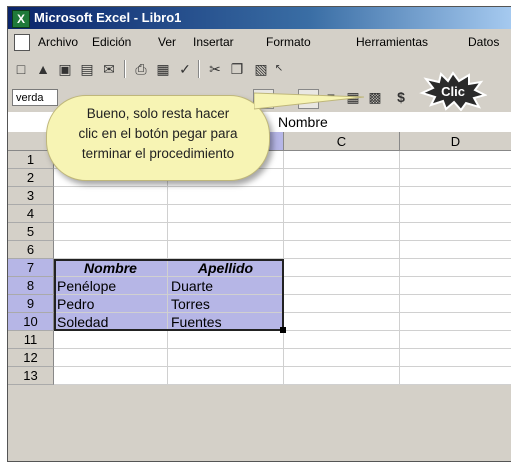  Describe the element at coordinates (108, 17) in the screenshot. I see `window-title: Microsoft Excel - Libro1` at that location.